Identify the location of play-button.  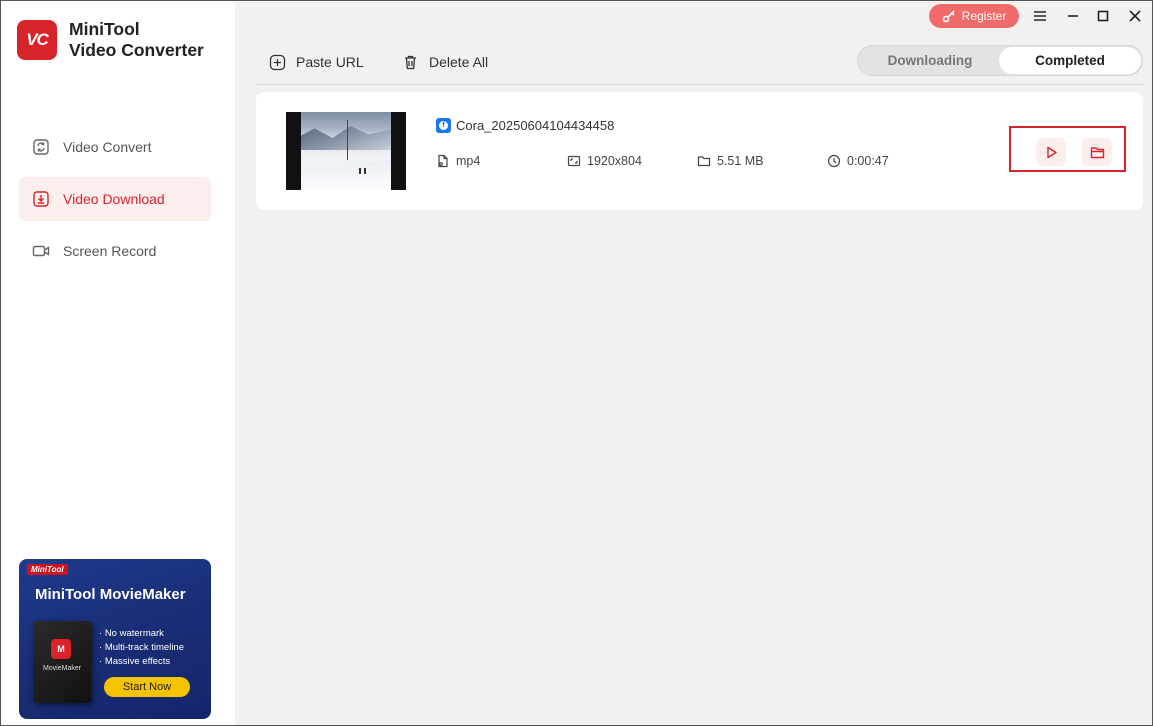
(1051, 152).